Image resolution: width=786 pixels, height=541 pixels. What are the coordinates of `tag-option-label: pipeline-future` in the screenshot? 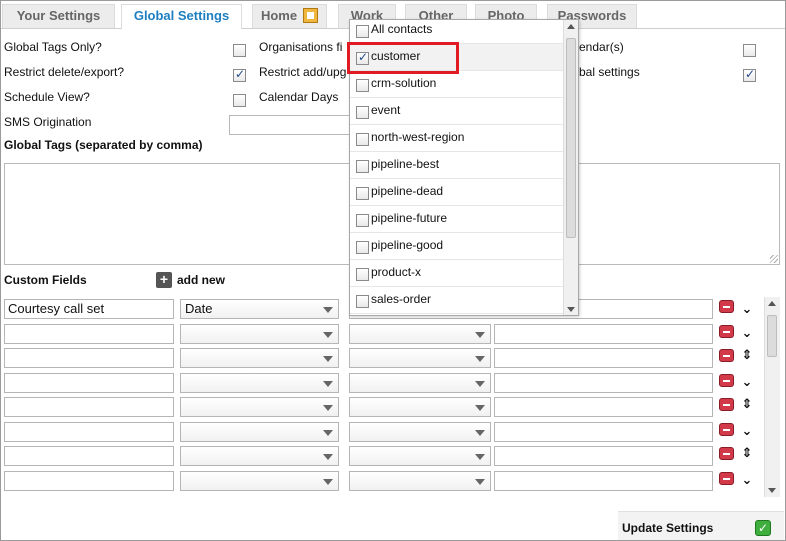 It's located at (409, 218).